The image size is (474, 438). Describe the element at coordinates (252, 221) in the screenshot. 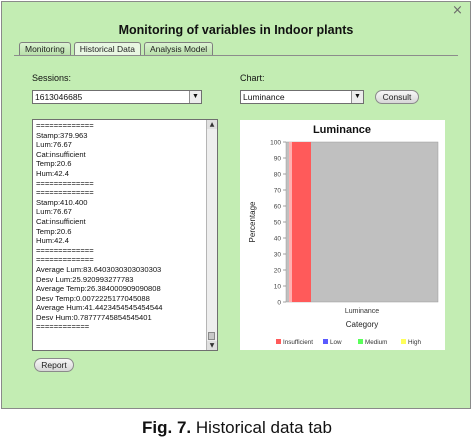

I see `y-axis-label: Percentage` at that location.